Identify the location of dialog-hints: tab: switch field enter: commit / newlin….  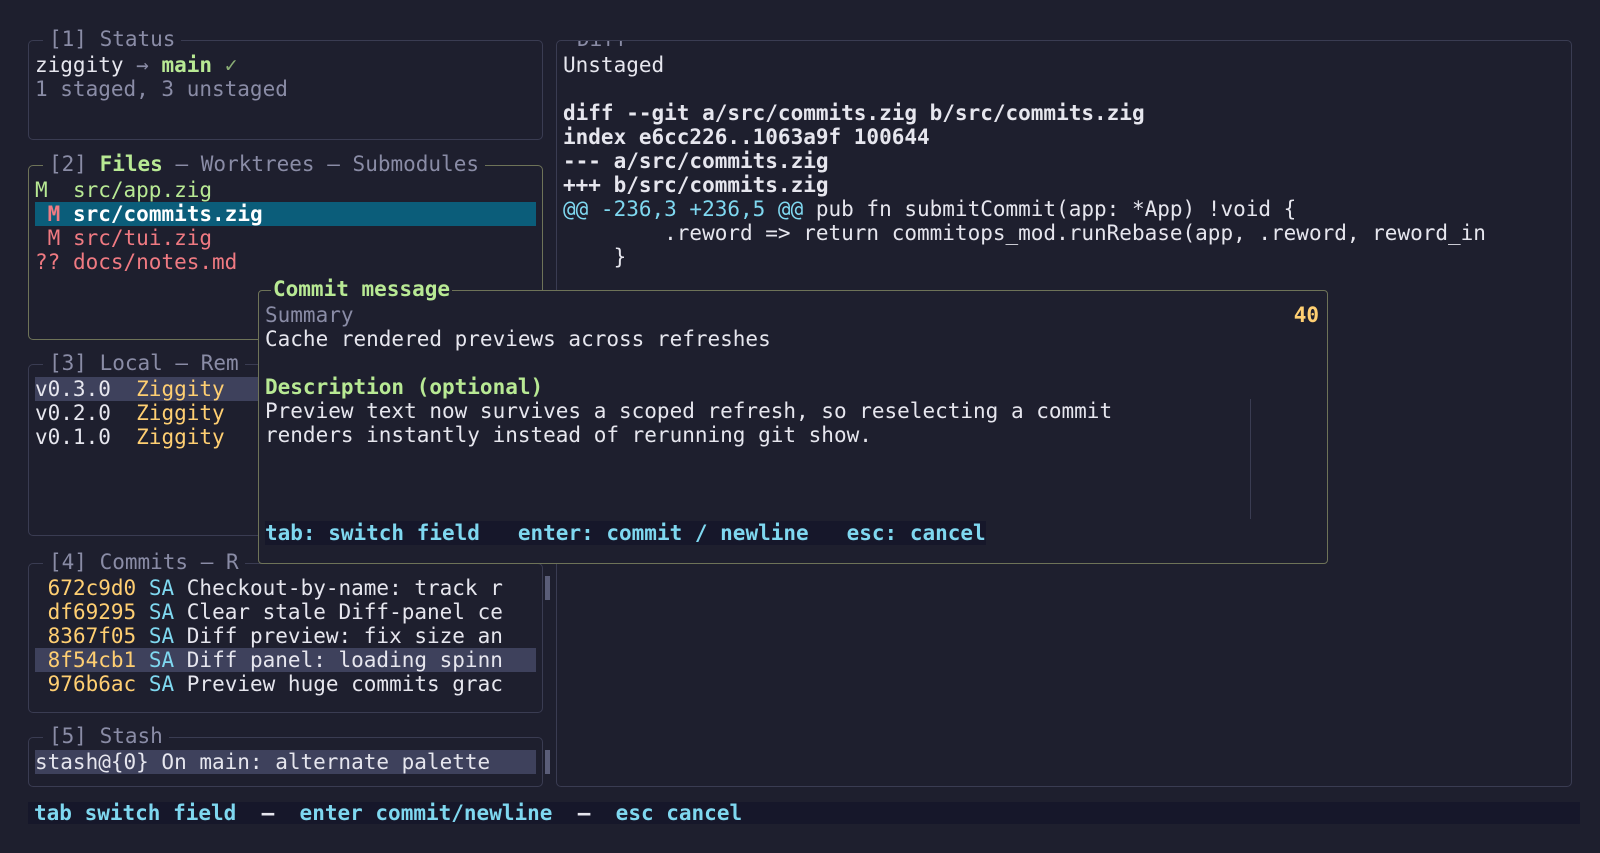
(625, 533).